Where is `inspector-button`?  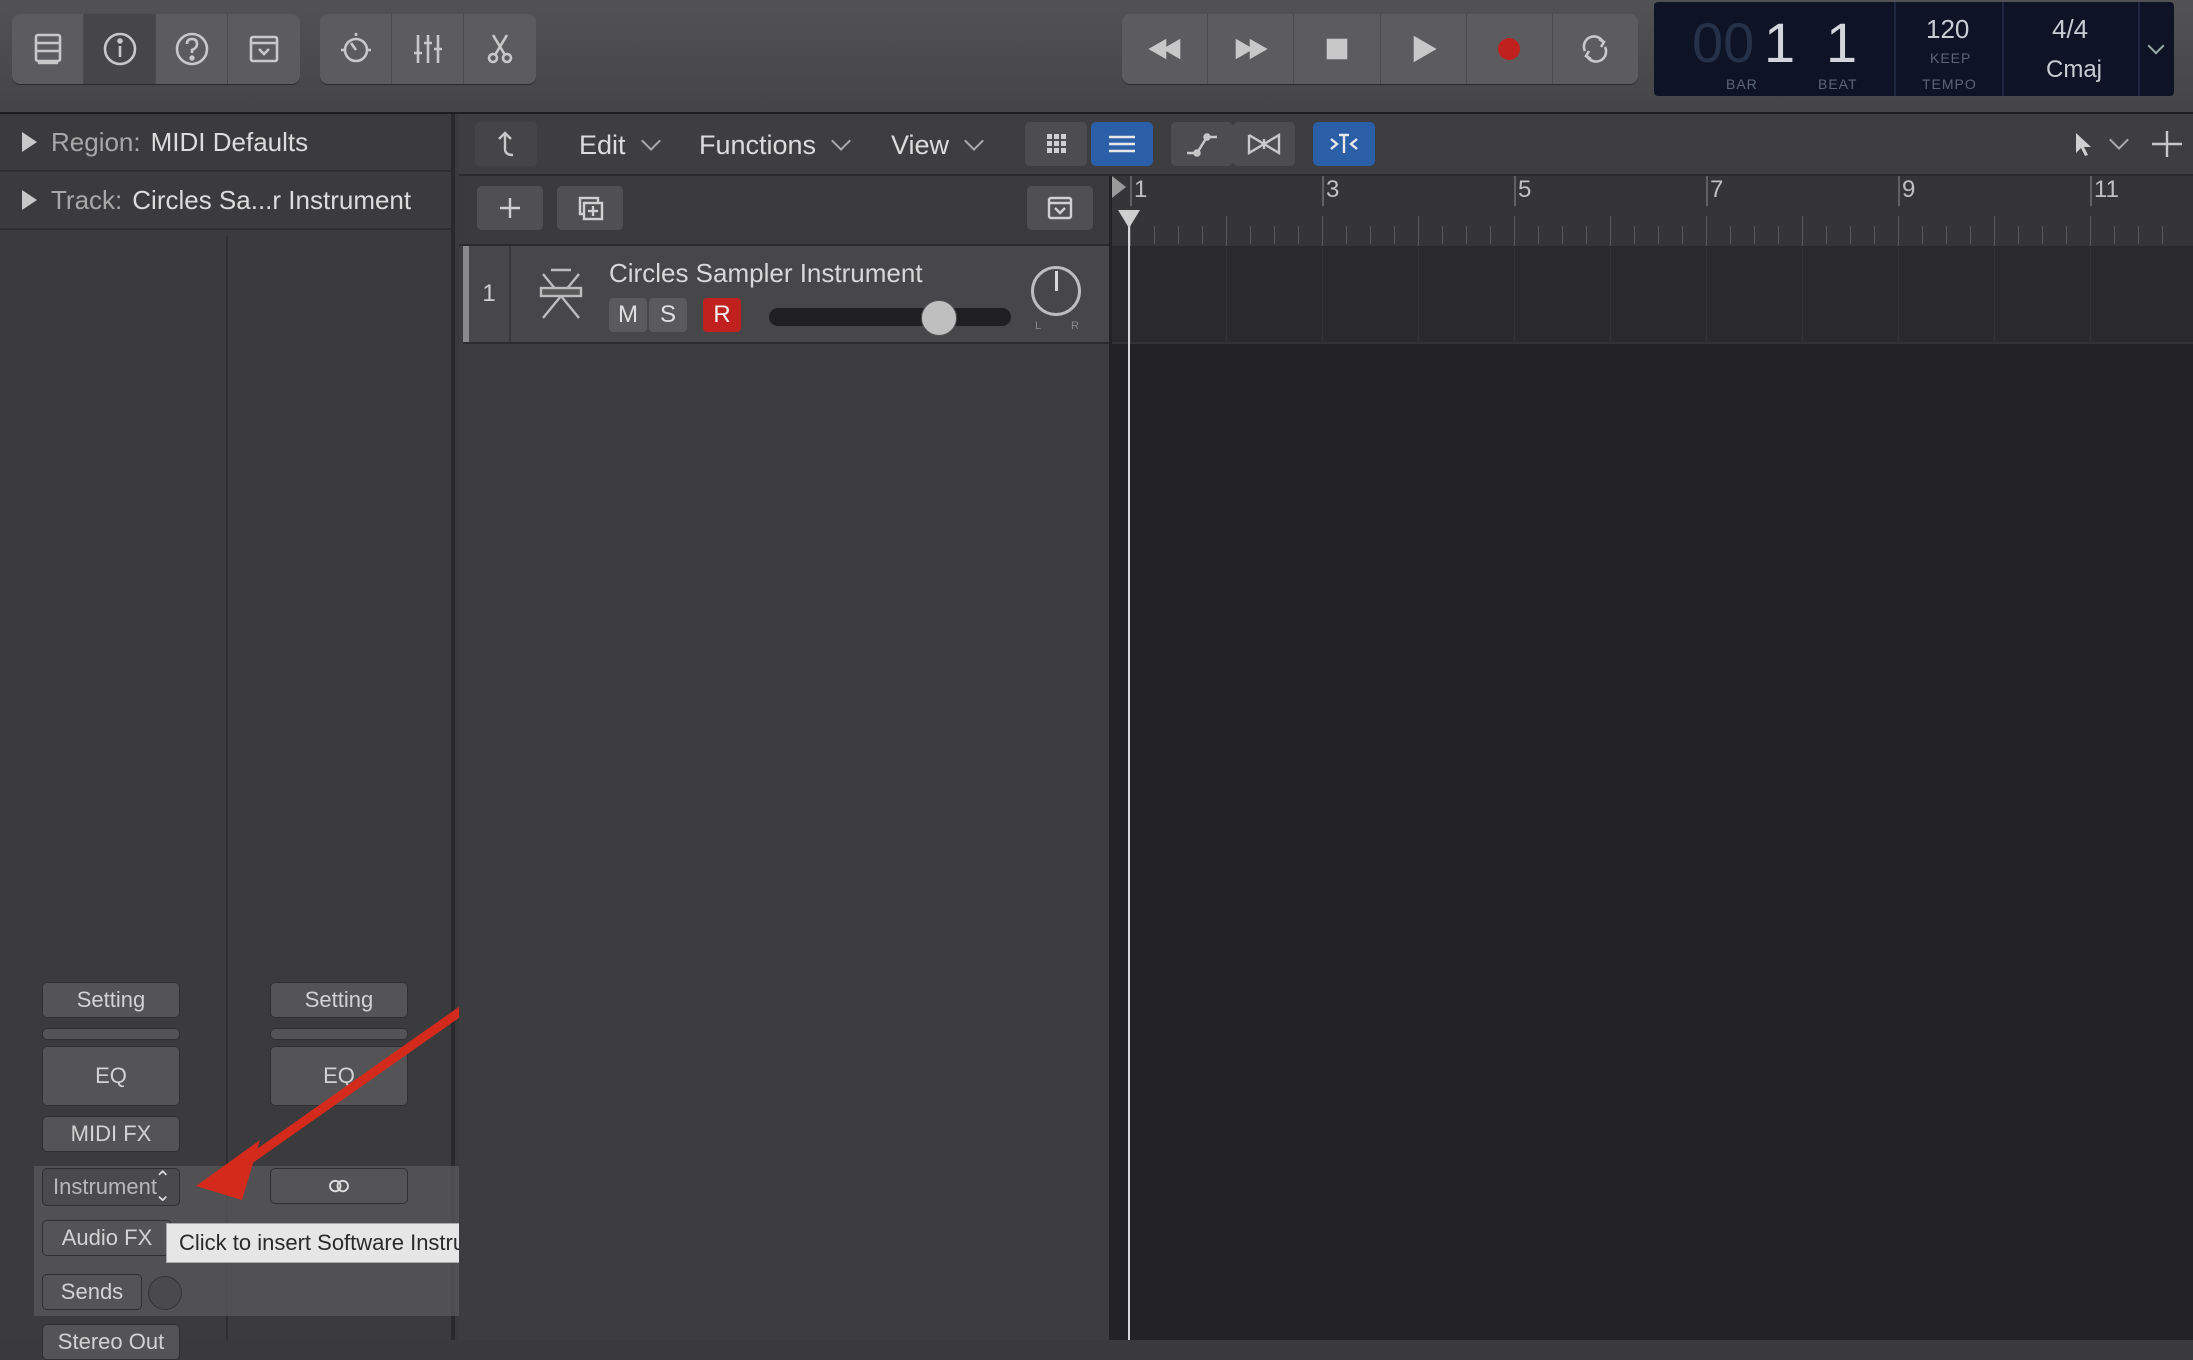 inspector-button is located at coordinates (120, 49).